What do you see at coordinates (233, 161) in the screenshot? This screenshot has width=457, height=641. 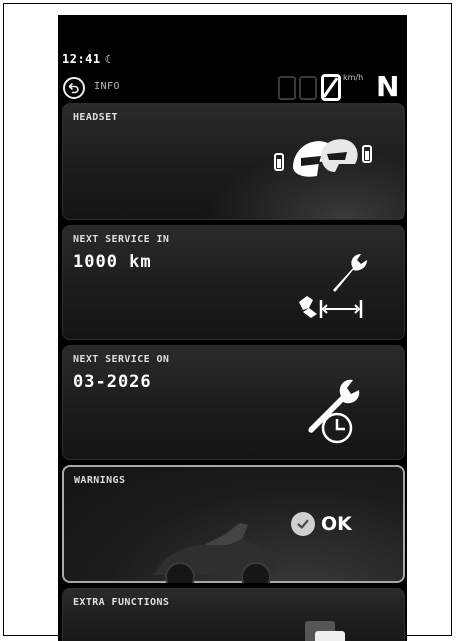 I see `headset-card: HEADSET` at bounding box center [233, 161].